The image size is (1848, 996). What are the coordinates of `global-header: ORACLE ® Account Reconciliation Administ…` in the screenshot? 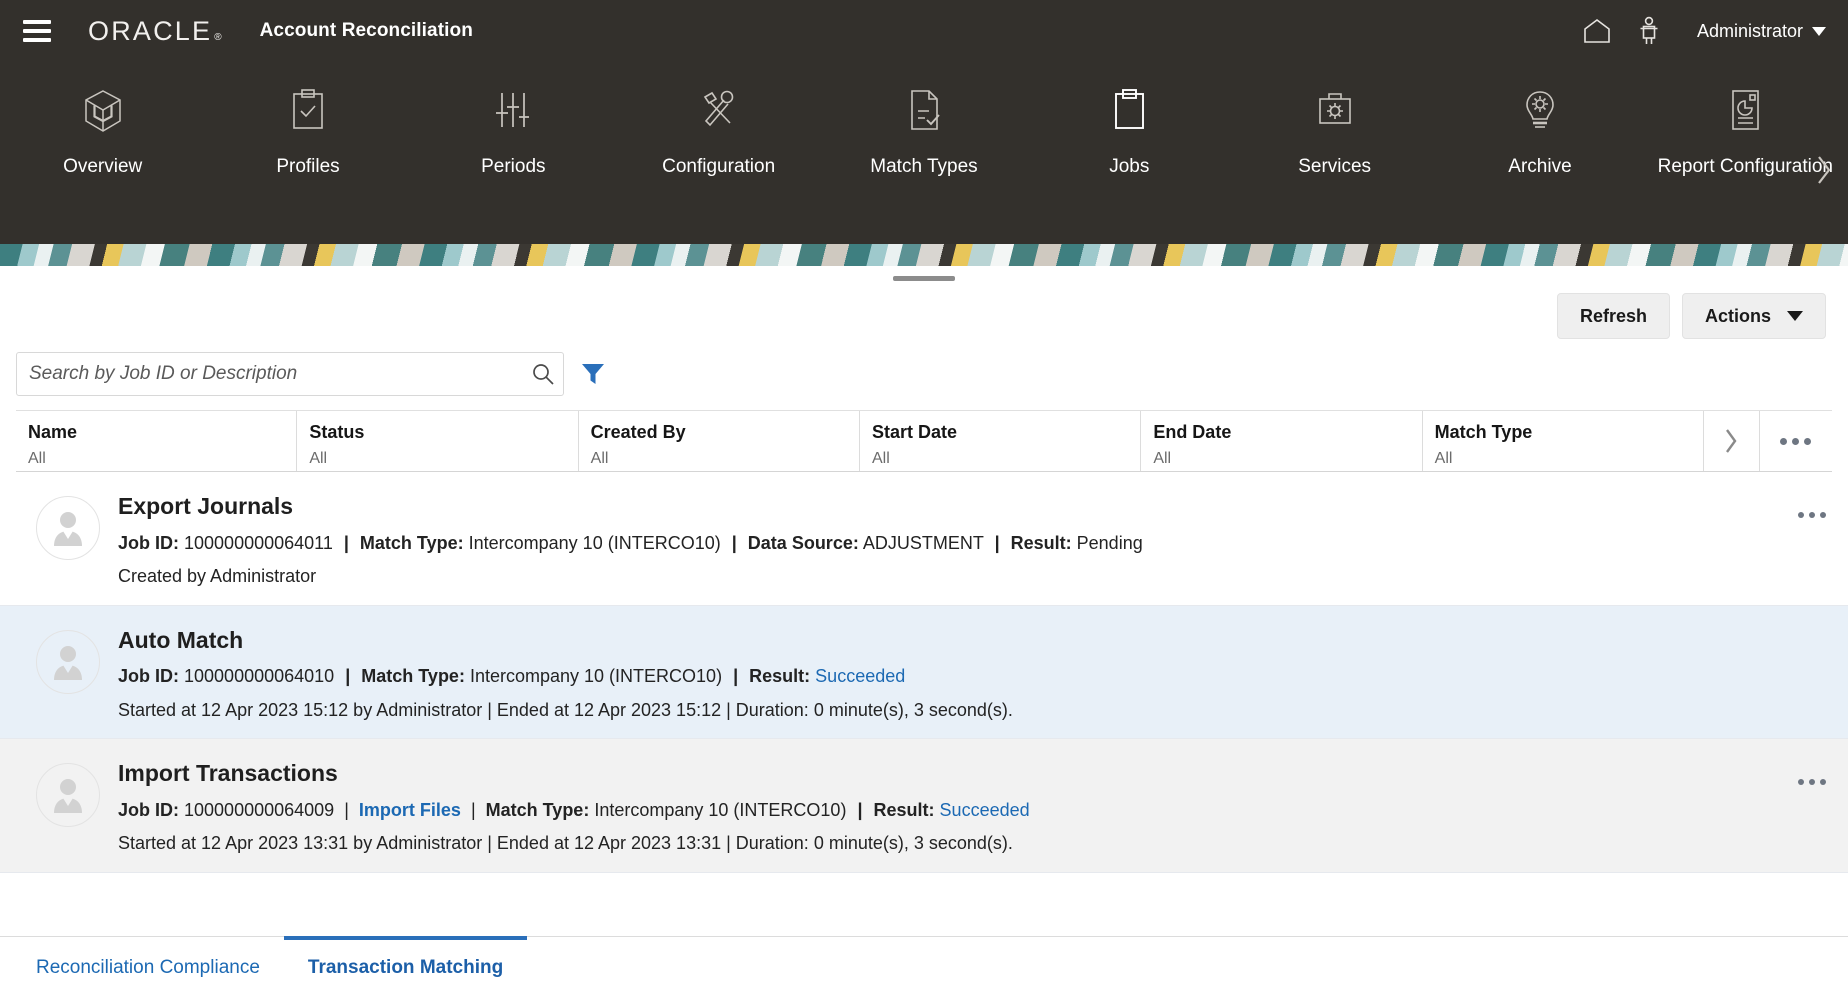 It's located at (924, 31).